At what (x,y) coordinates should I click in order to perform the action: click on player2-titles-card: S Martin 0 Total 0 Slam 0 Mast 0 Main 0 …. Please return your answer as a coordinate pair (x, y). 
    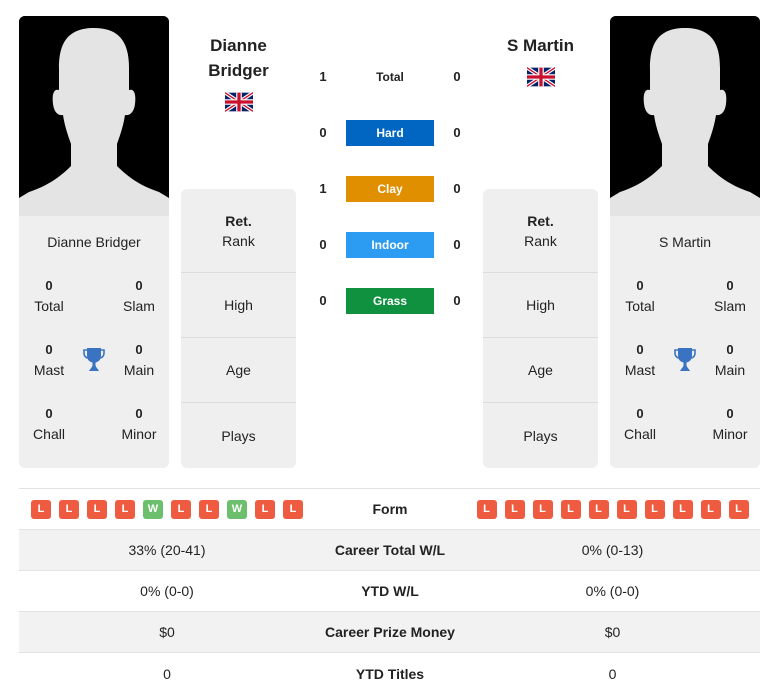
    Looking at the image, I should click on (685, 342).